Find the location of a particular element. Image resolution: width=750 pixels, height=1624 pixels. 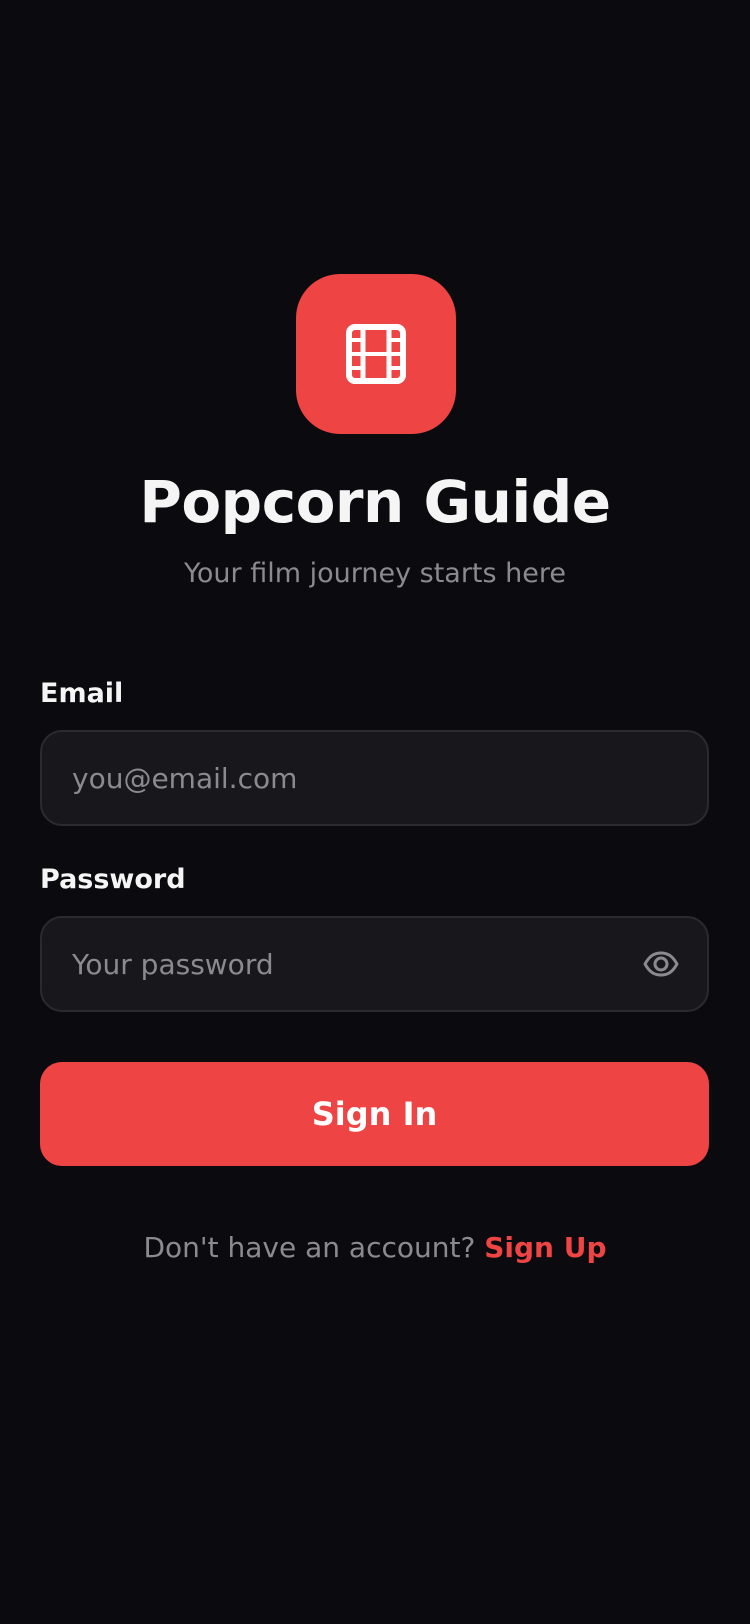

email-field-container is located at coordinates (374, 778).